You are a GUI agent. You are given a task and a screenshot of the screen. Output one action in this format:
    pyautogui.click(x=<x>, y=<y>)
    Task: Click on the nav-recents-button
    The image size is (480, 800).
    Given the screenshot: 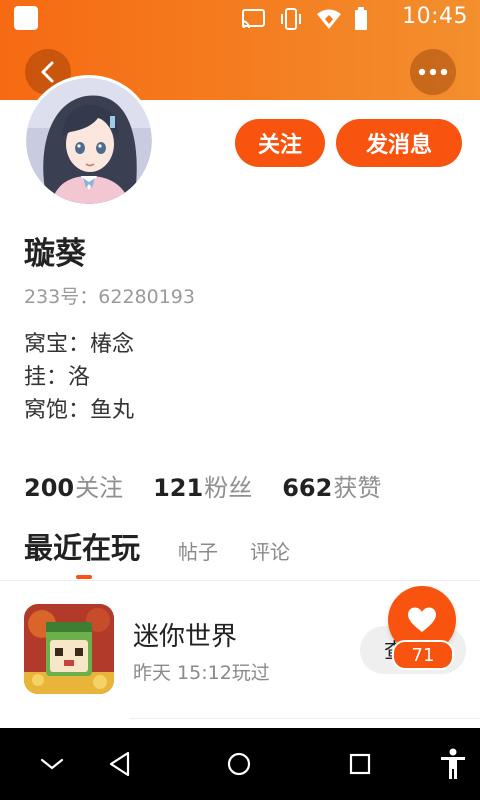 What is the action you would take?
    pyautogui.click(x=360, y=764)
    